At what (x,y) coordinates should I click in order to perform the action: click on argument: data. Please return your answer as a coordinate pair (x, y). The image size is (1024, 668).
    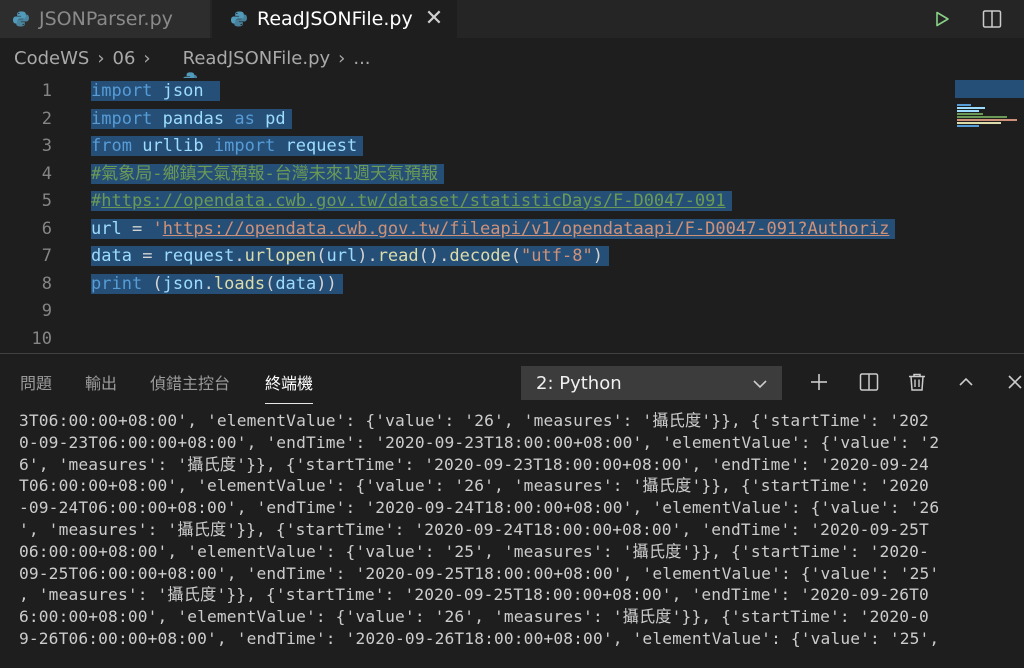
    Looking at the image, I should click on (296, 283).